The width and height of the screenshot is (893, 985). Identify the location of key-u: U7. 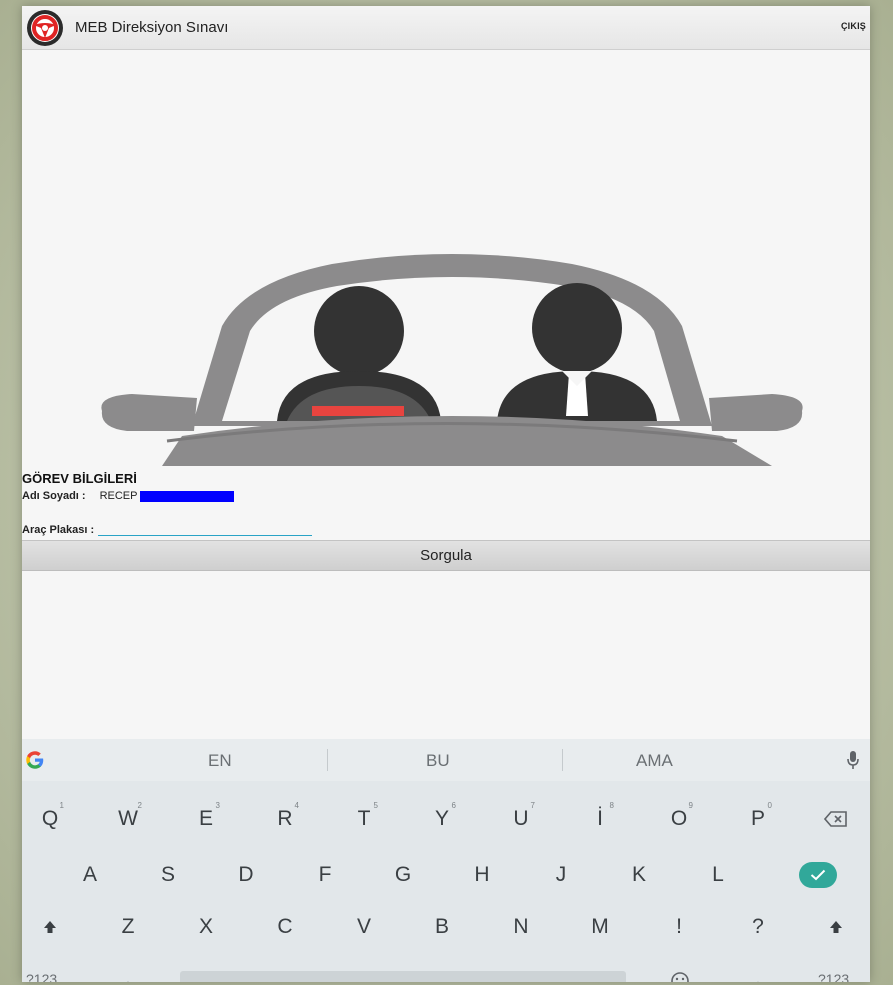
(521, 819).